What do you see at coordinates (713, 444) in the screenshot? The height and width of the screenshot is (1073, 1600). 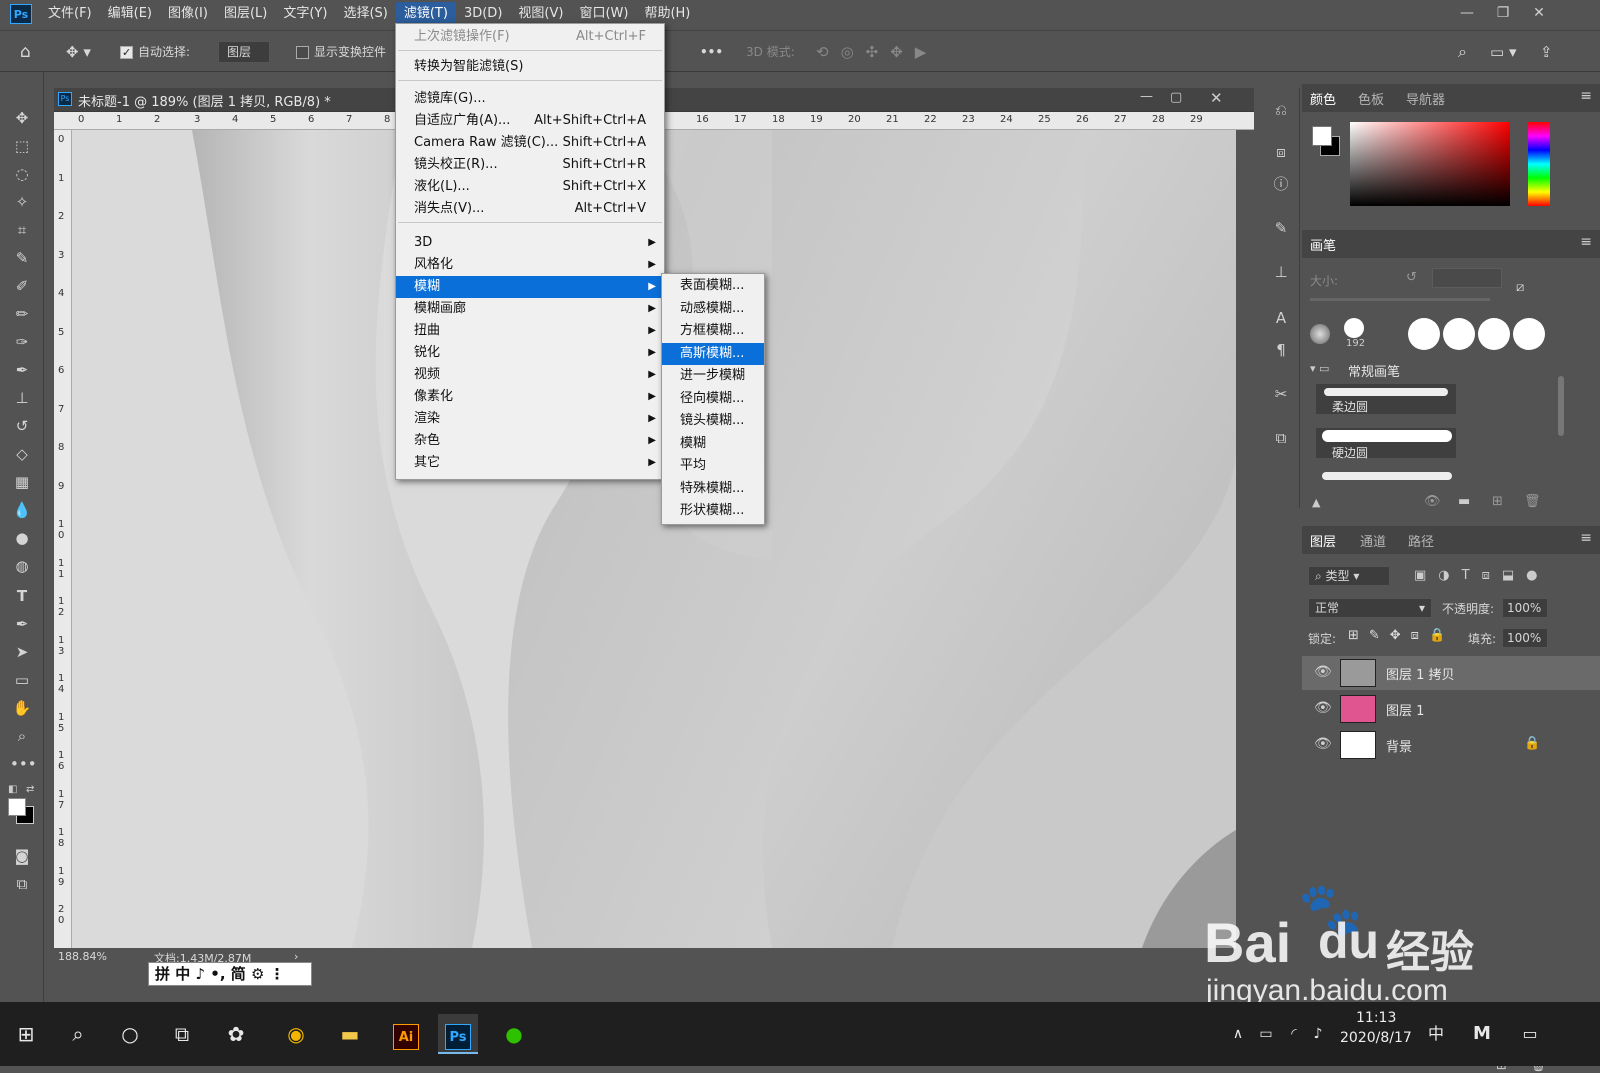 I see `blur-menu-item: 模糊` at bounding box center [713, 444].